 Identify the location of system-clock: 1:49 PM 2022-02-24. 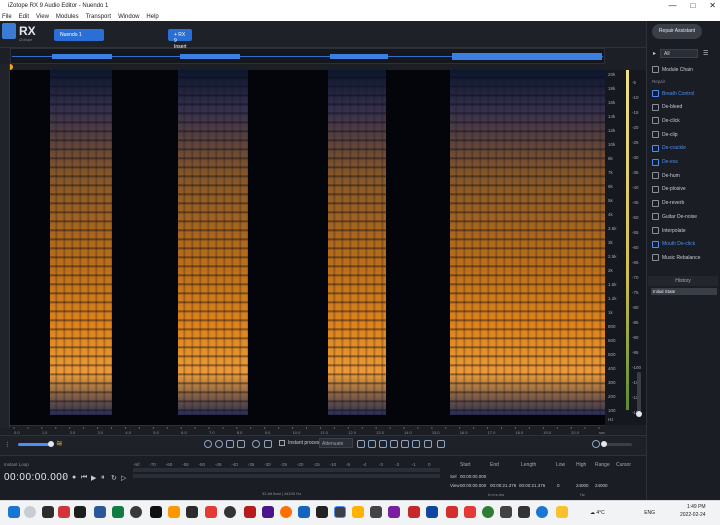
(693, 511).